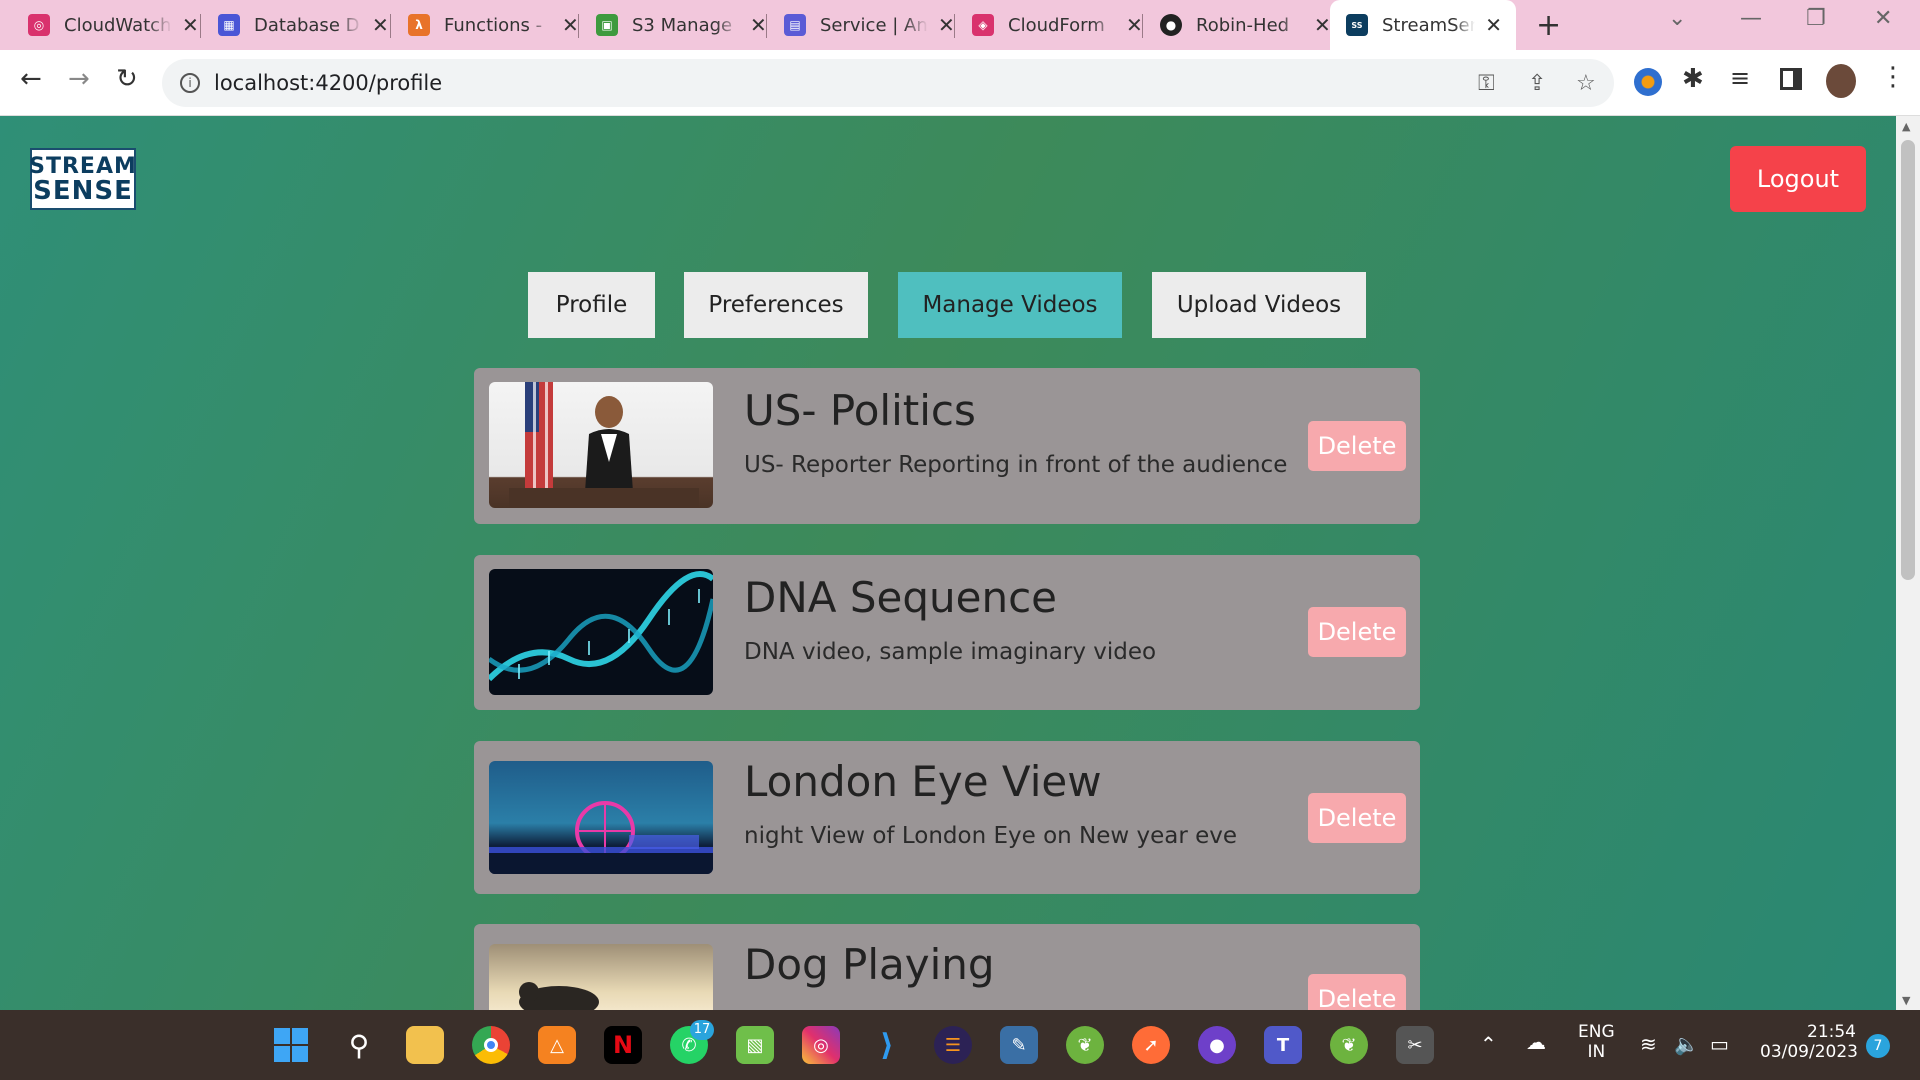  I want to click on back-icon: ←, so click(31, 79).